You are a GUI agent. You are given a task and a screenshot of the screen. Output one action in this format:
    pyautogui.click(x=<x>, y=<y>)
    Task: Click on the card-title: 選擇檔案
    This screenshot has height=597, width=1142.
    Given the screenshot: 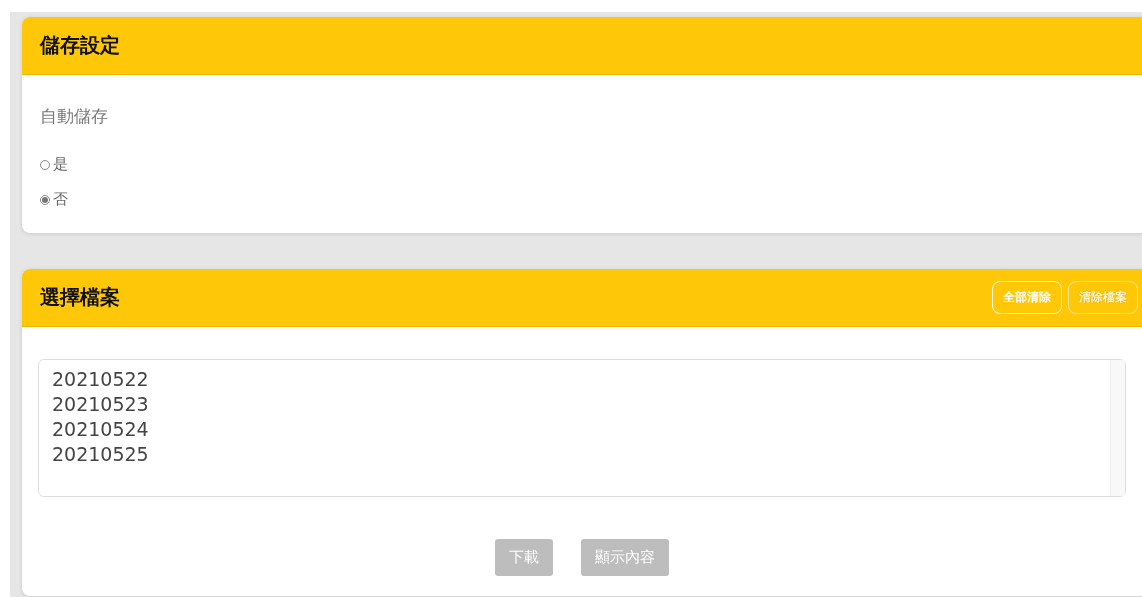 What is the action you would take?
    pyautogui.click(x=80, y=297)
    